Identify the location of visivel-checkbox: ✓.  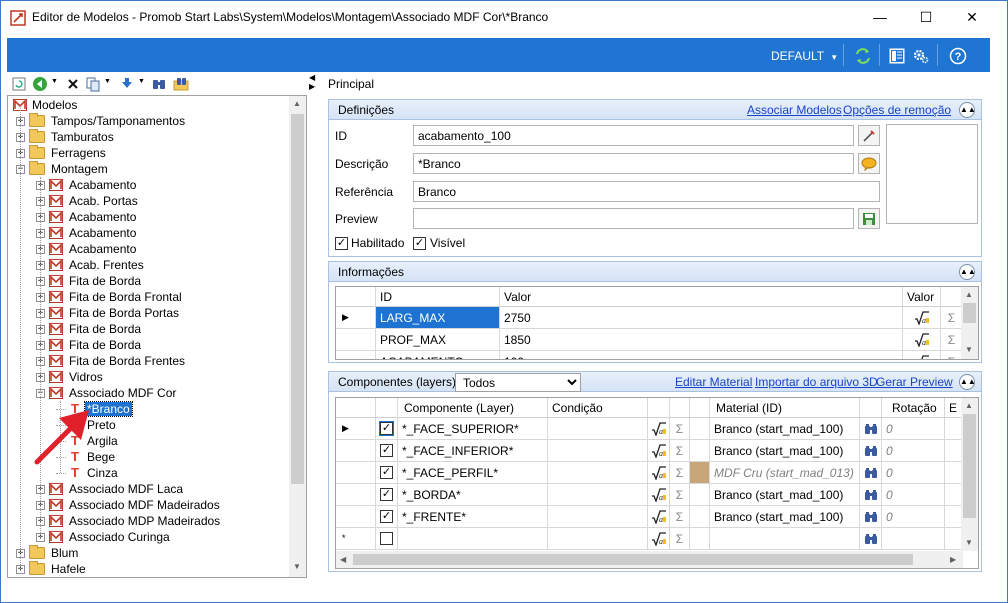
(419, 243).